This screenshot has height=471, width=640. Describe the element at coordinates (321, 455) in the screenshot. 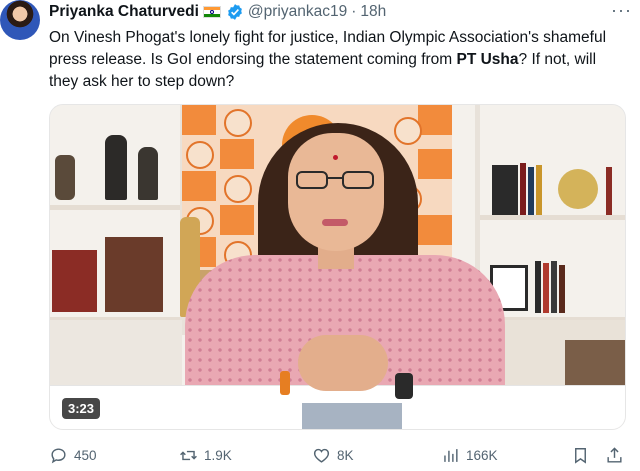

I see `like-icon` at that location.